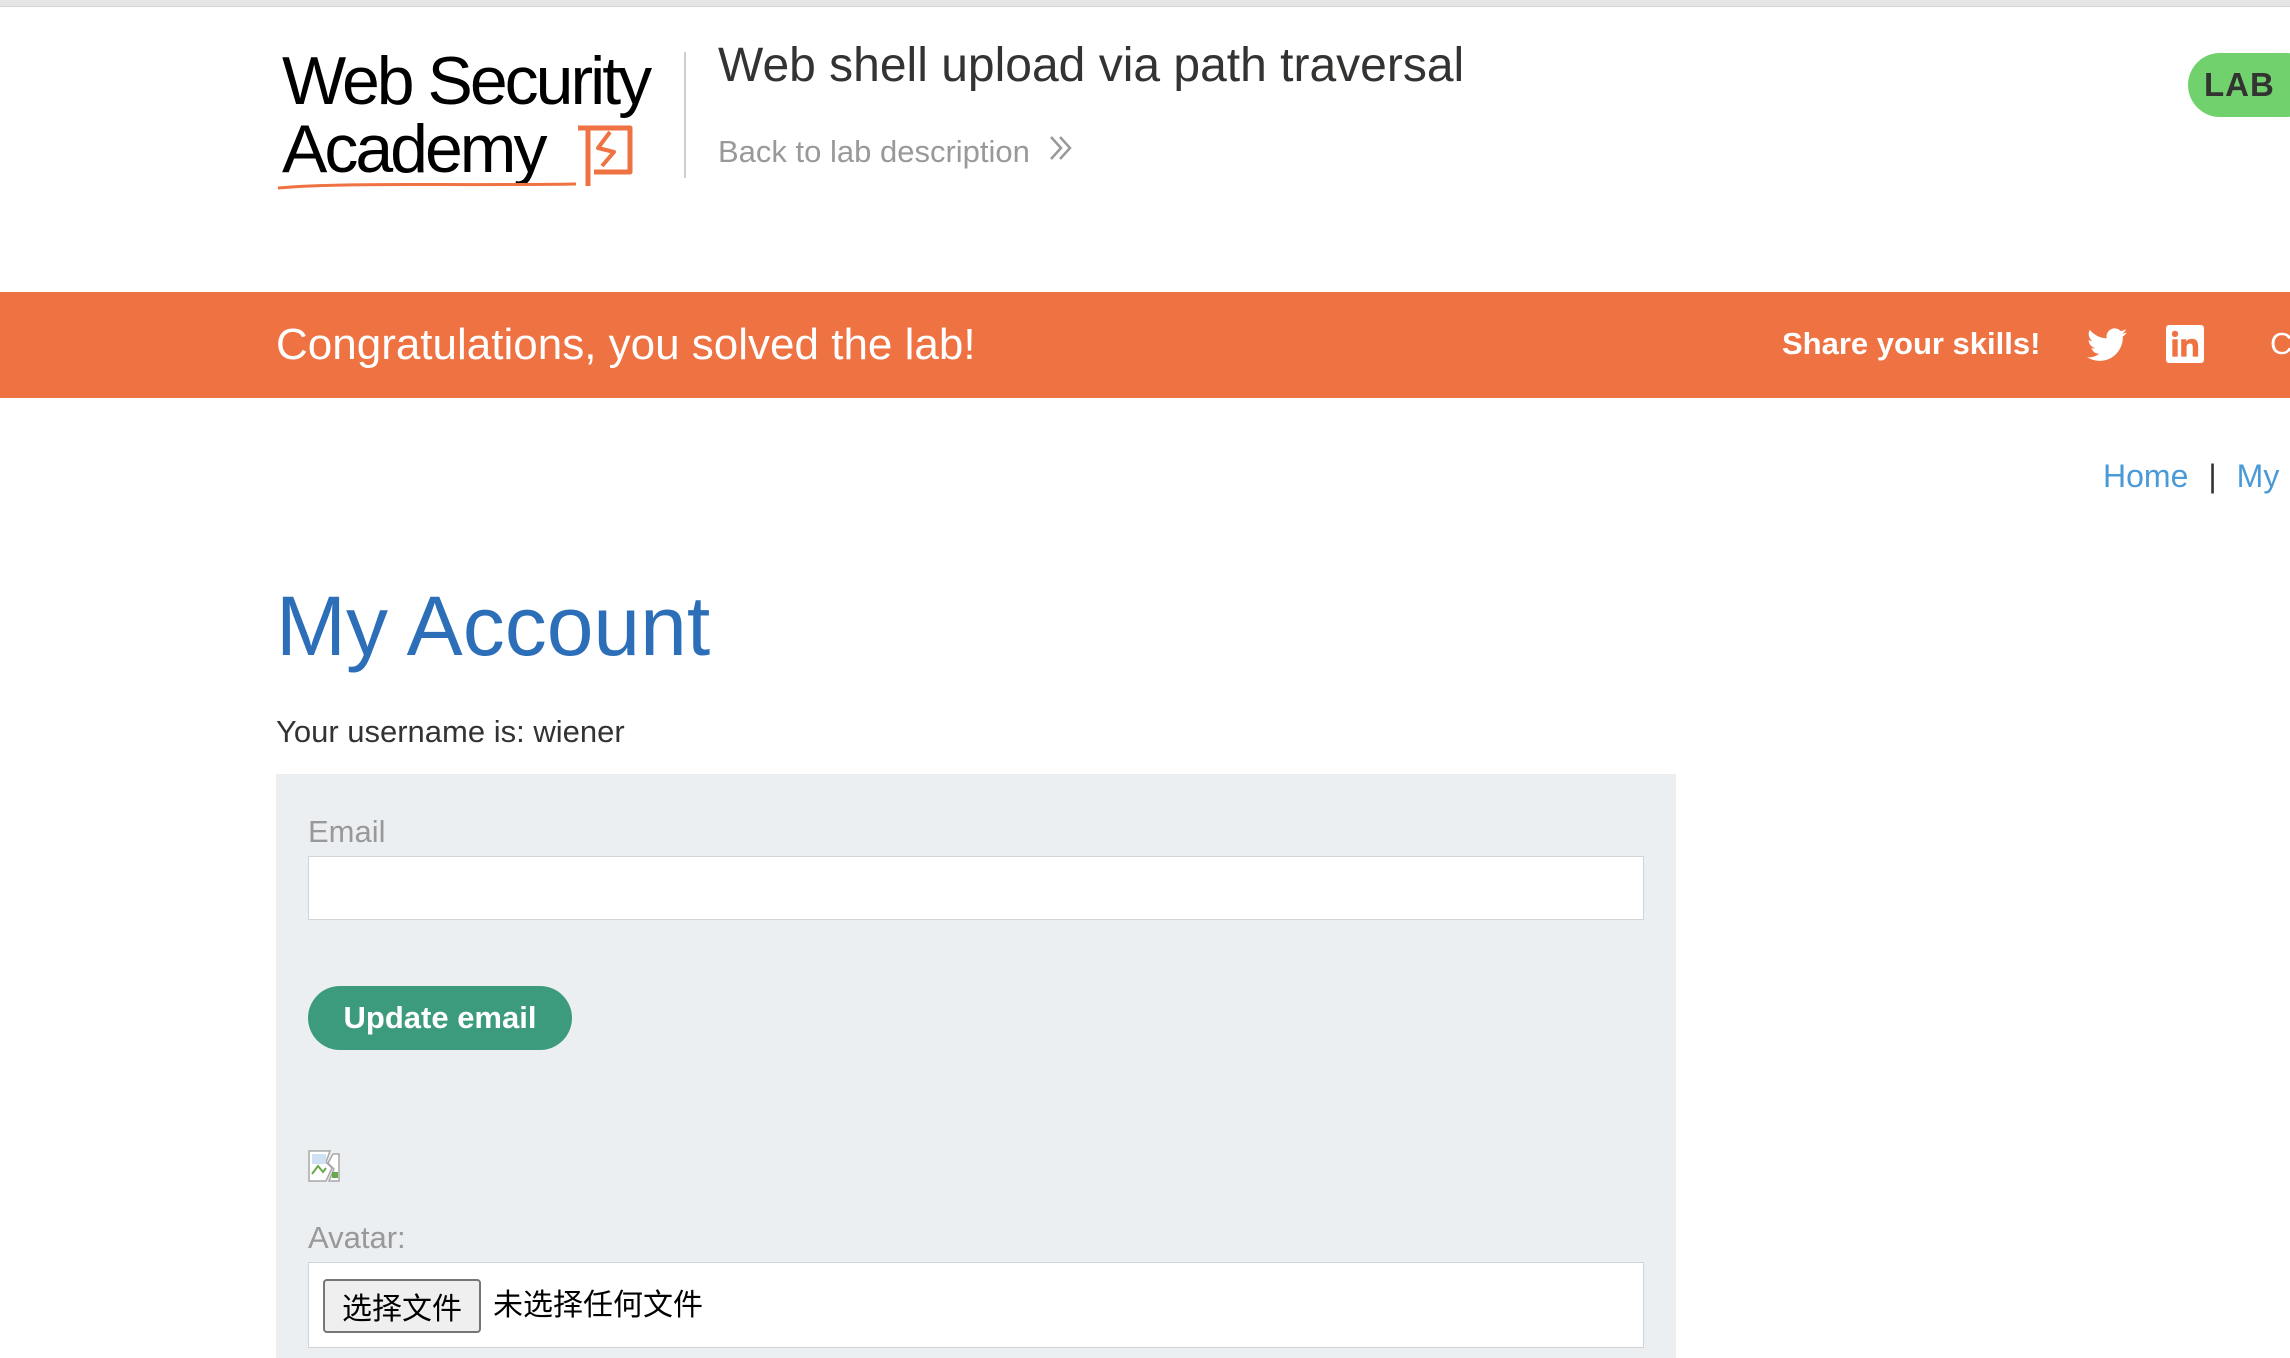  Describe the element at coordinates (976, 1305) in the screenshot. I see `avatar-file-input: 选择文件 未选择任何文件` at that location.